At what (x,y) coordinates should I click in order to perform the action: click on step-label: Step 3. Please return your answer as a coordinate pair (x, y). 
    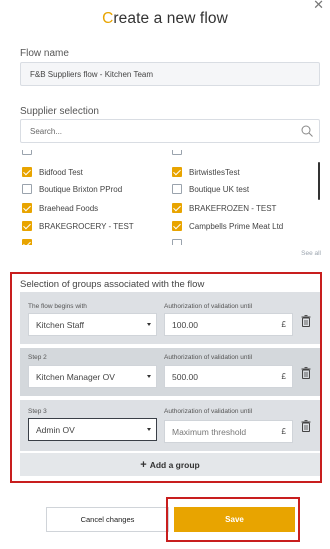
    Looking at the image, I should click on (37, 411).